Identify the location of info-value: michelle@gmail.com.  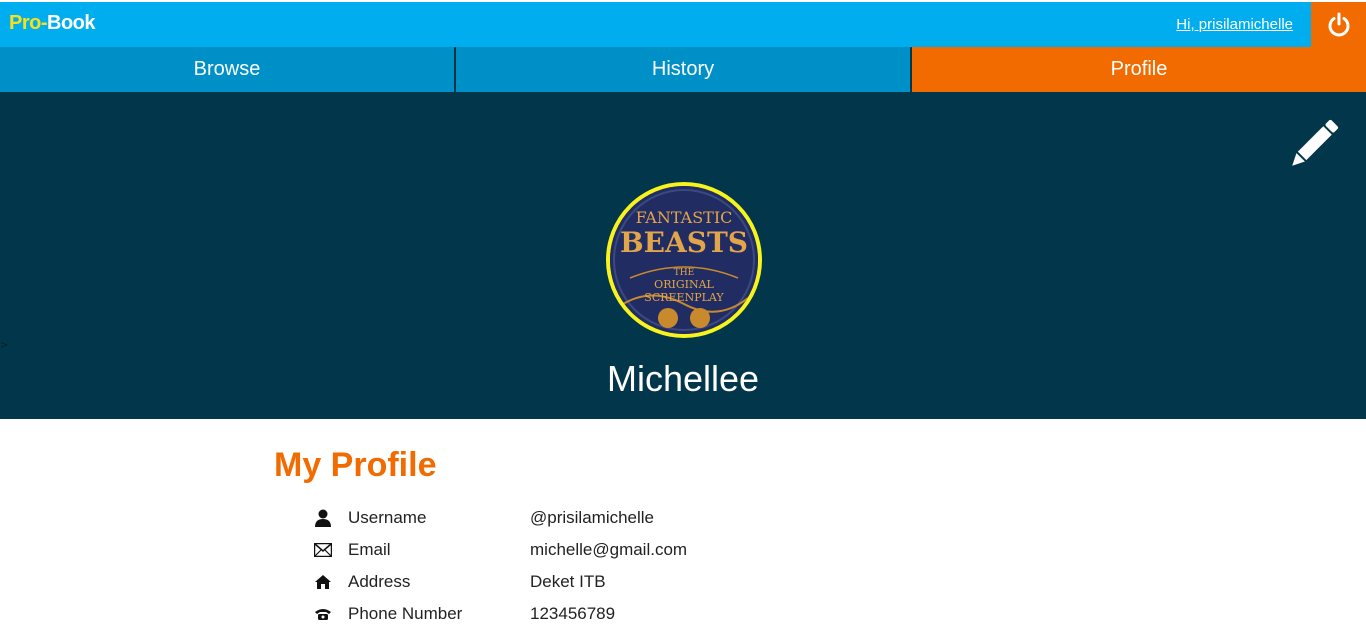
(609, 549).